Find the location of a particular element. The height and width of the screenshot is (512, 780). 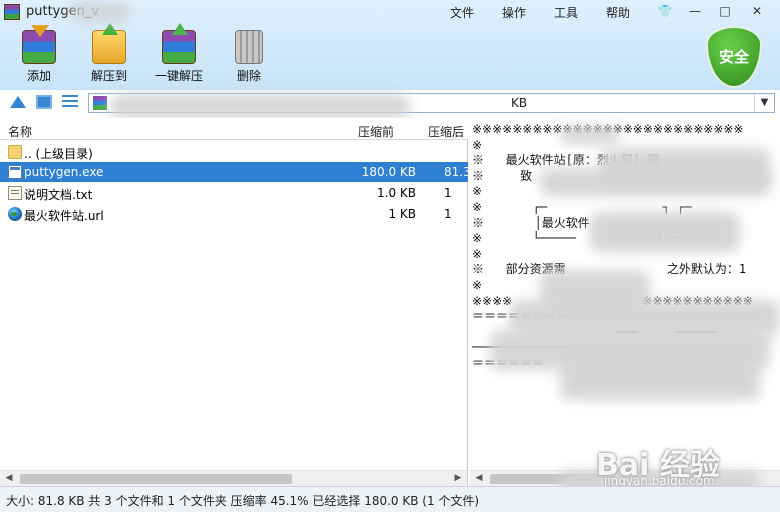

security-badge-text: 安全 is located at coordinates (733, 57).